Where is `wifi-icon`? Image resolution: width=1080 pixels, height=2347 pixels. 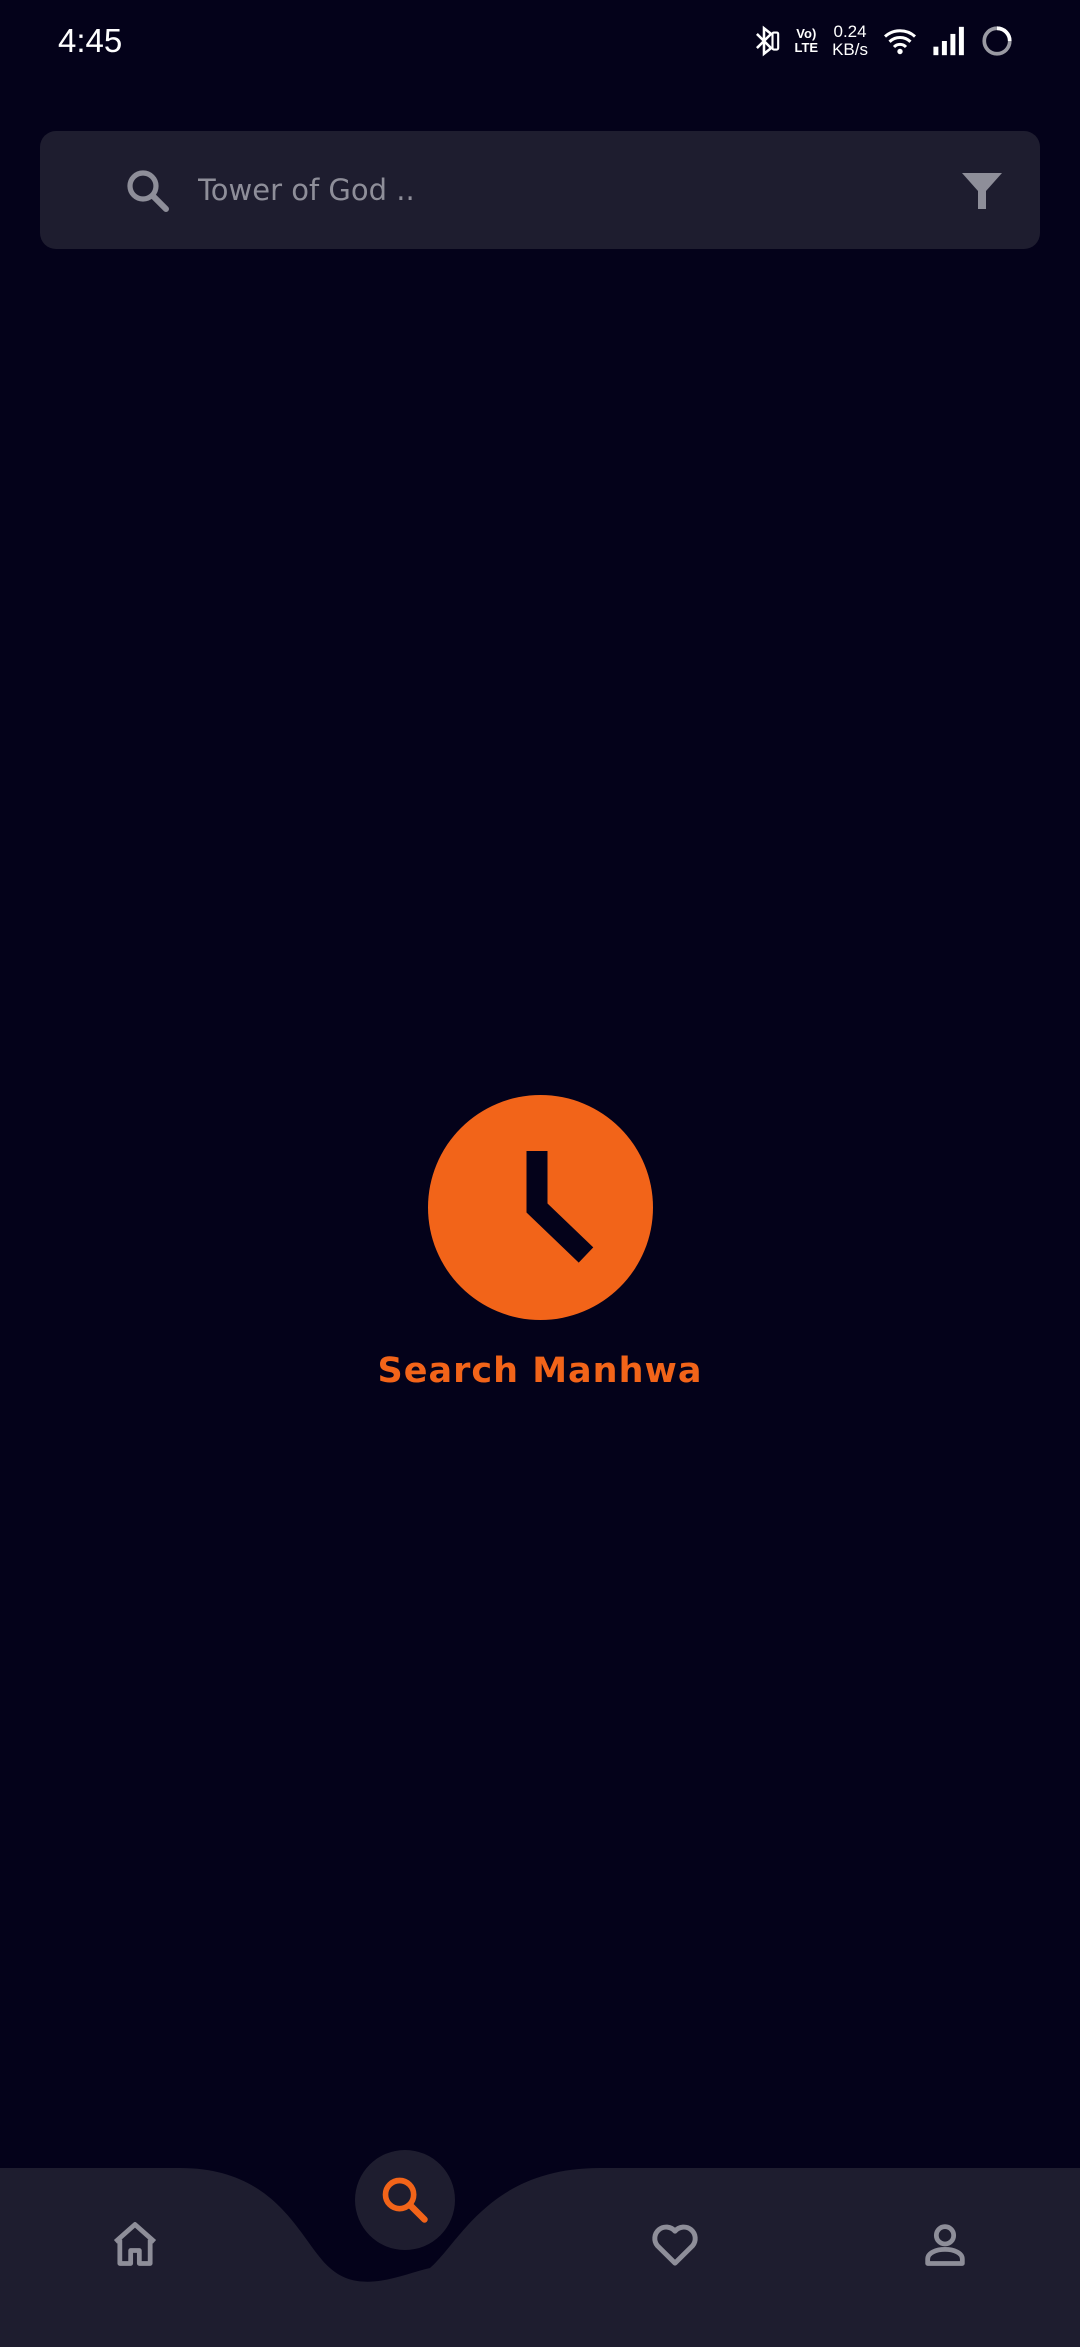
wifi-icon is located at coordinates (900, 42).